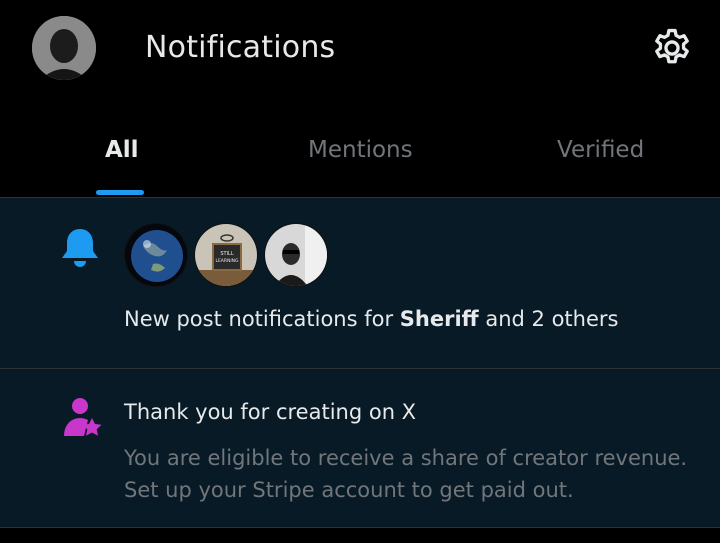 The height and width of the screenshot is (543, 720). I want to click on tab-mentions: Mentions, so click(360, 150).